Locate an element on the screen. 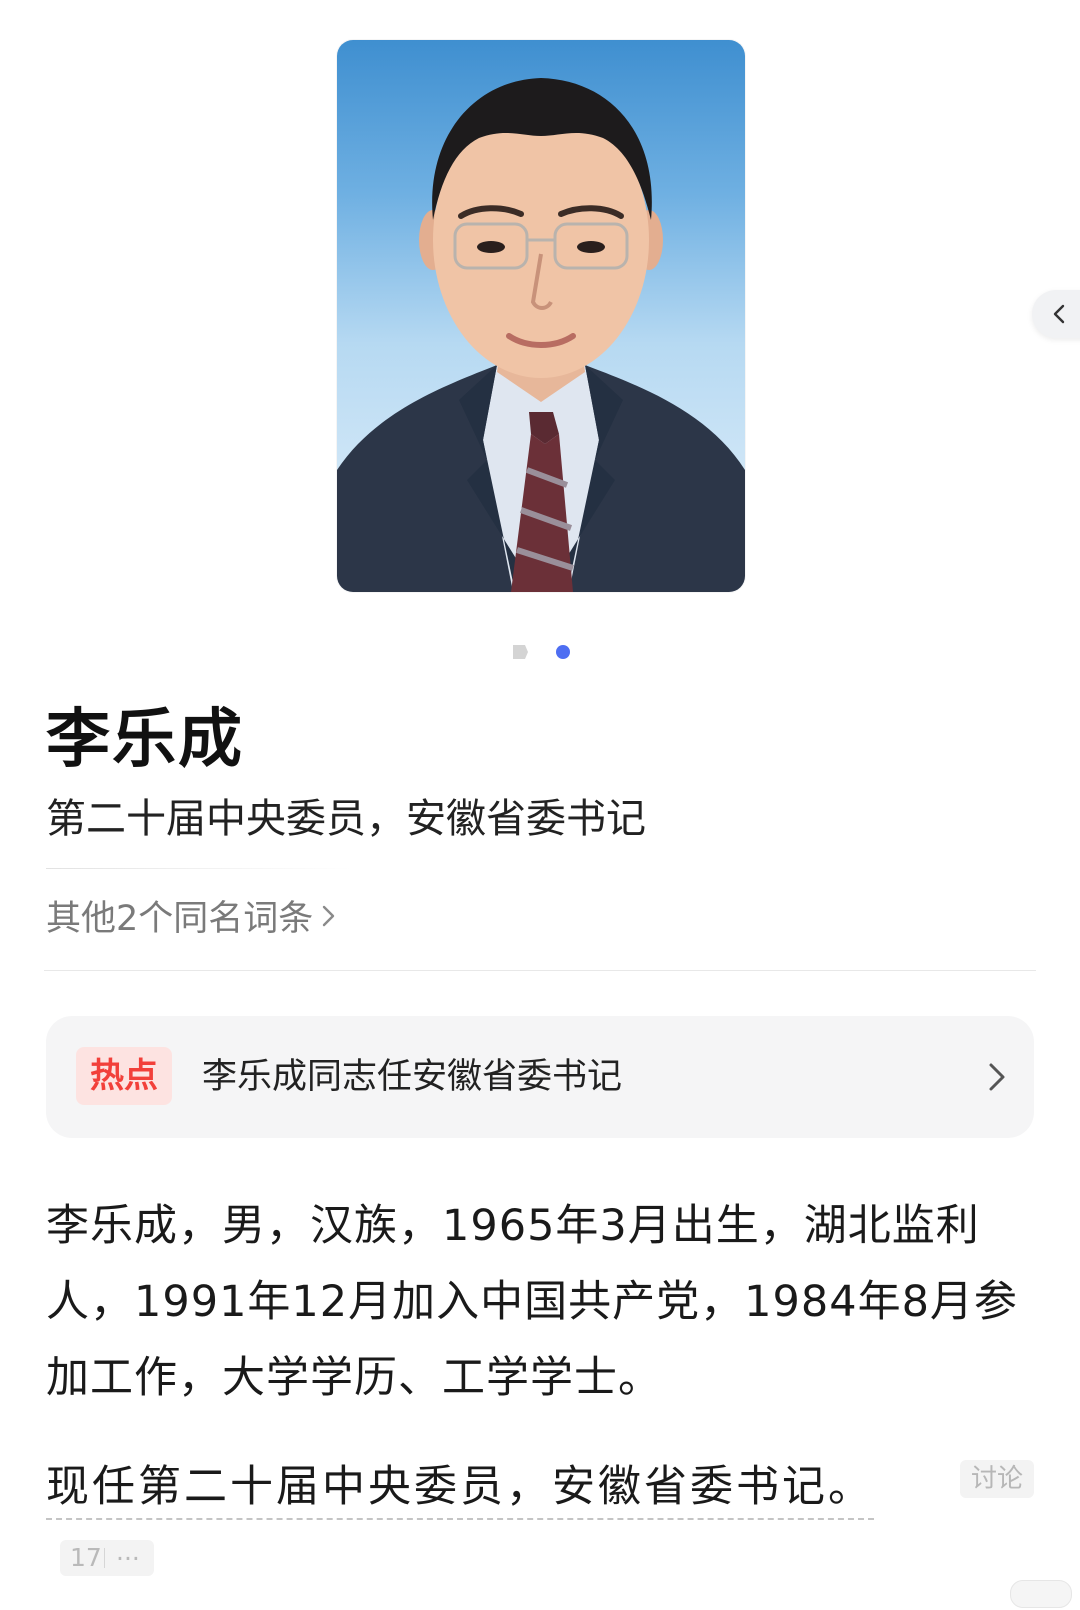 This screenshot has height=1610, width=1080. same-name-entries-link: 其他2个同名词条 is located at coordinates (192, 919).